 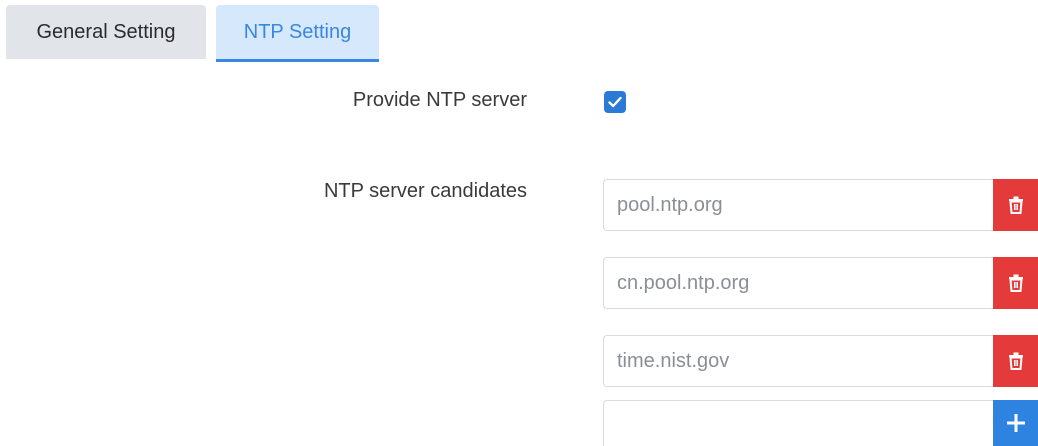 I want to click on tab-general-setting: General Setting, so click(x=106, y=32).